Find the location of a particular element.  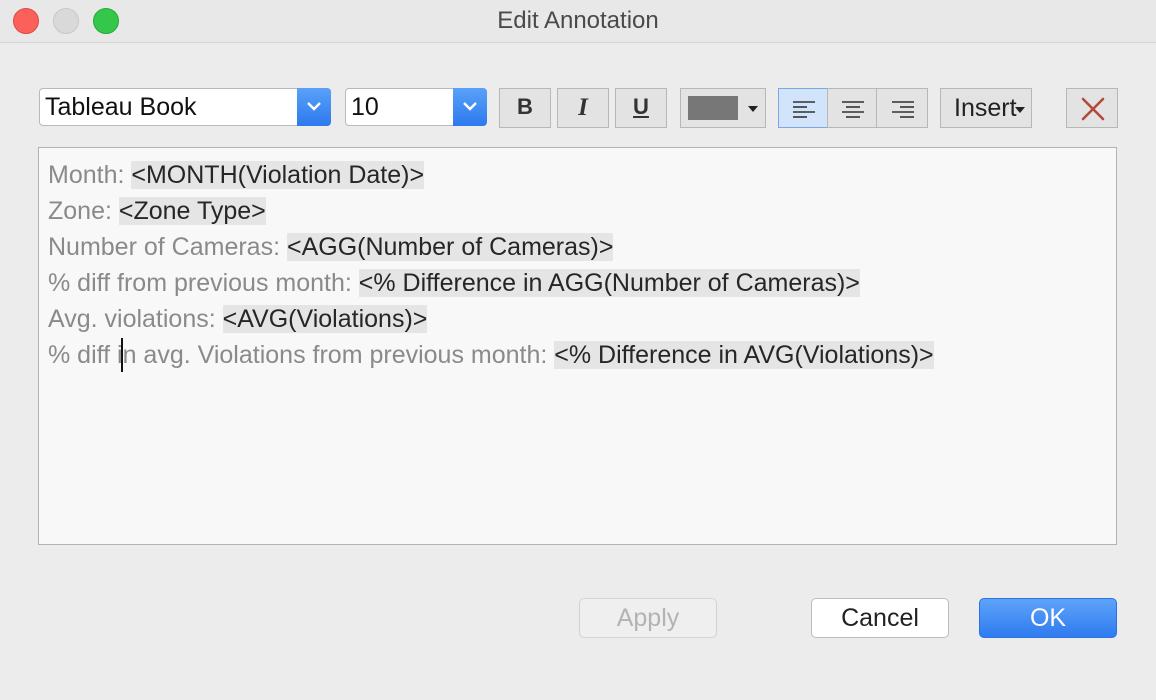

italic-button: I is located at coordinates (583, 108).